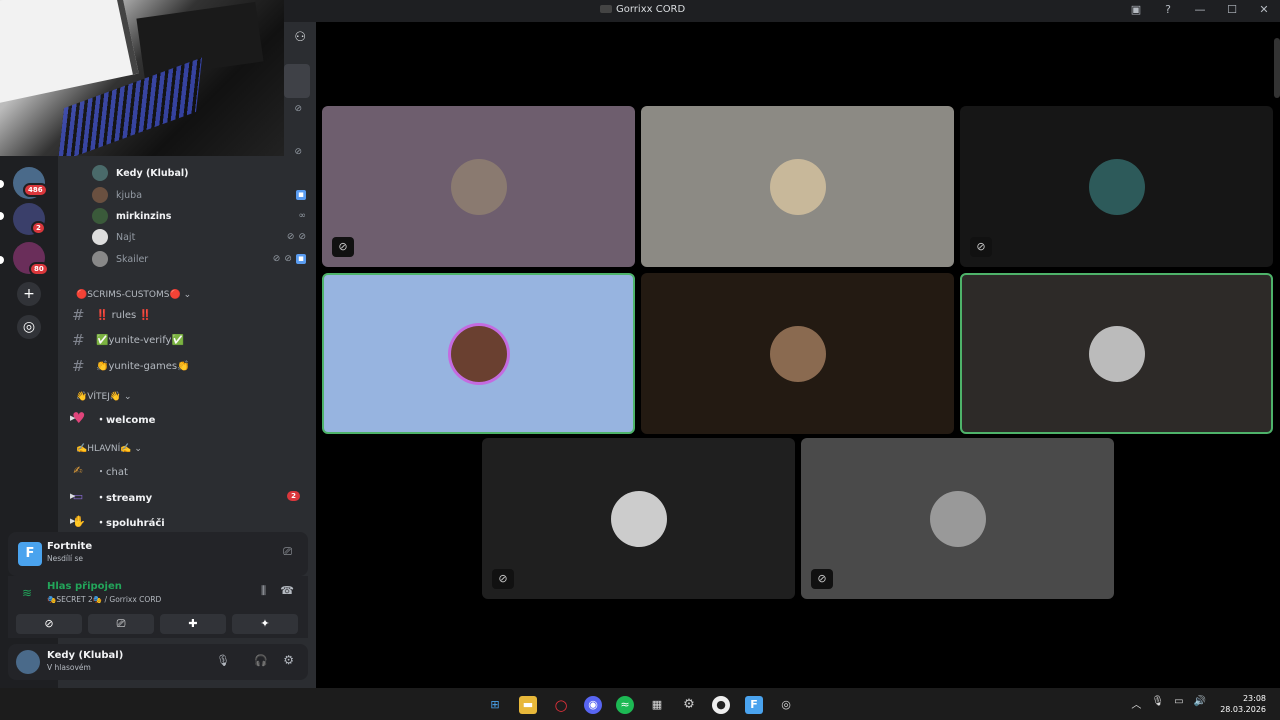 The image size is (1280, 720). What do you see at coordinates (132, 259) in the screenshot?
I see `voice-user-name: Skailer` at bounding box center [132, 259].